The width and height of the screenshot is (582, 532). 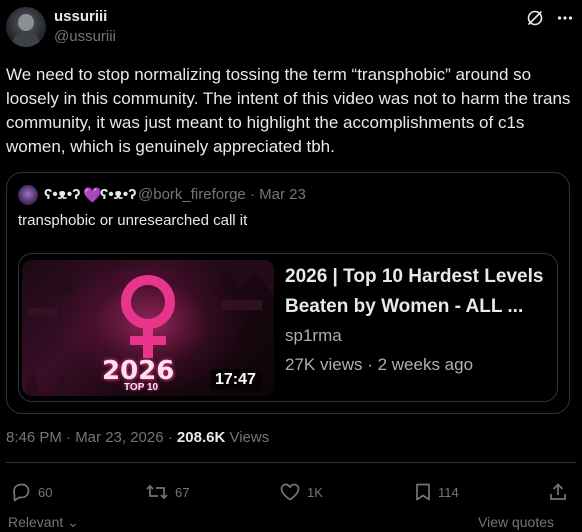 I want to click on views-label: Views, so click(x=247, y=437).